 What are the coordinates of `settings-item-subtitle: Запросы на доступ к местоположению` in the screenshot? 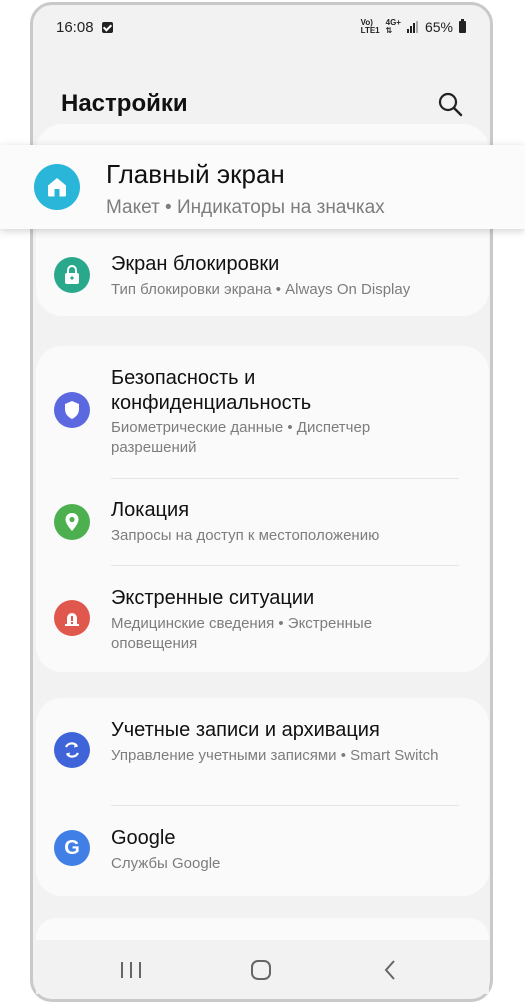 It's located at (245, 535).